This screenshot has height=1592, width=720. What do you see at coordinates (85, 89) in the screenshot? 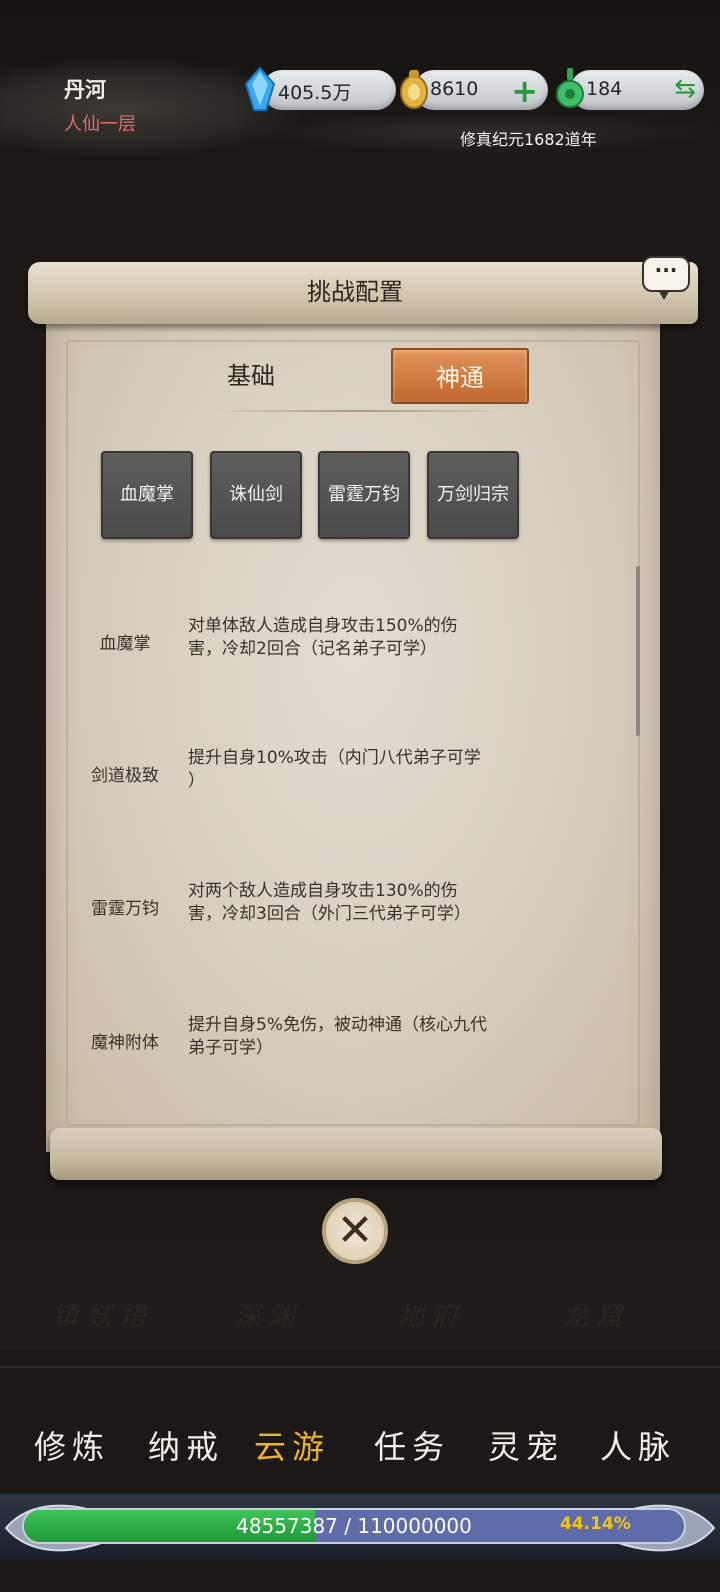
I see `player-name: 丹河` at bounding box center [85, 89].